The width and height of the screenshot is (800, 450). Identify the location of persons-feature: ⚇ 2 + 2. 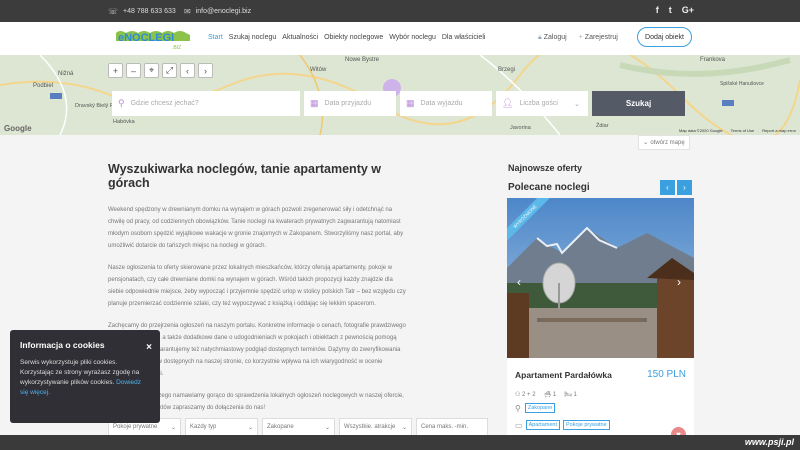
(525, 394).